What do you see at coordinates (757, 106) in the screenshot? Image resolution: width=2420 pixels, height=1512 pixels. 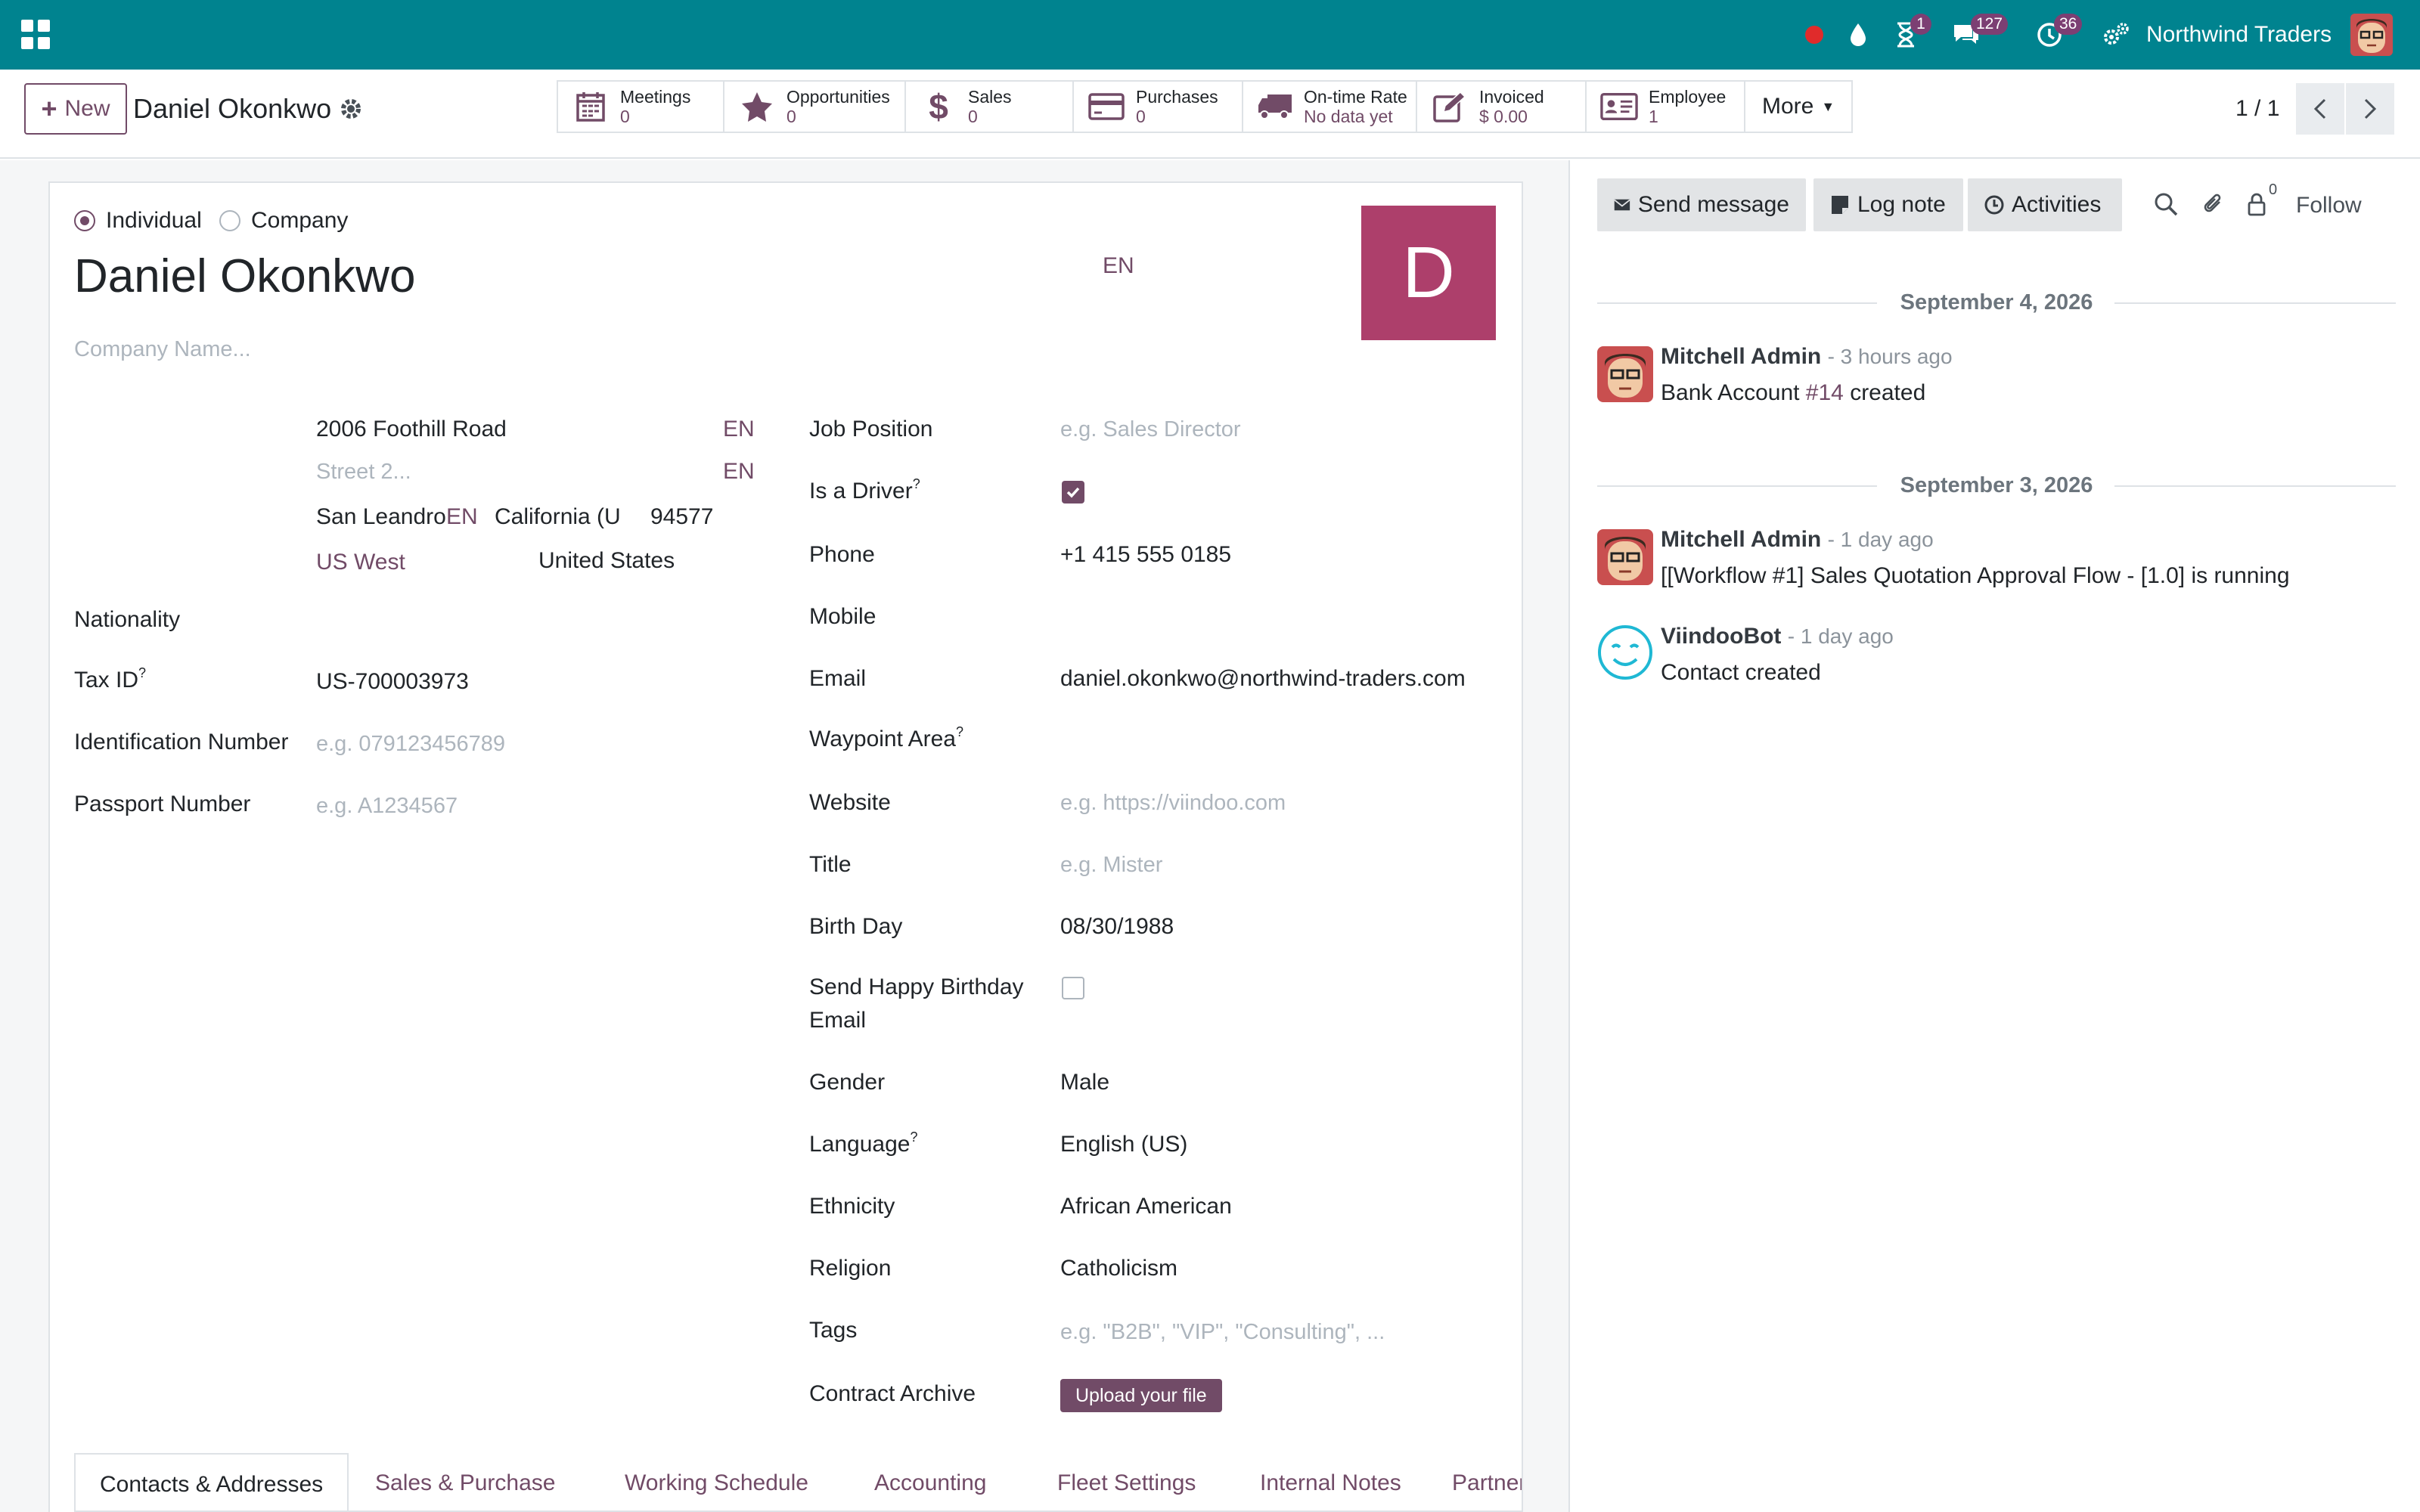 I see `star-icon` at bounding box center [757, 106].